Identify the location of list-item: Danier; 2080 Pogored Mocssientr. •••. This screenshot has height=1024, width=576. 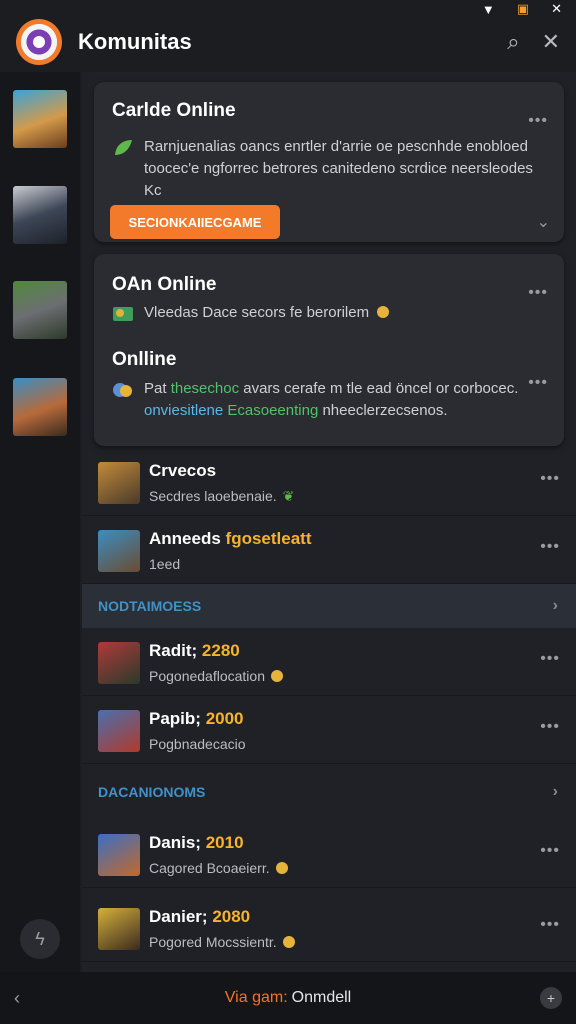
(329, 928).